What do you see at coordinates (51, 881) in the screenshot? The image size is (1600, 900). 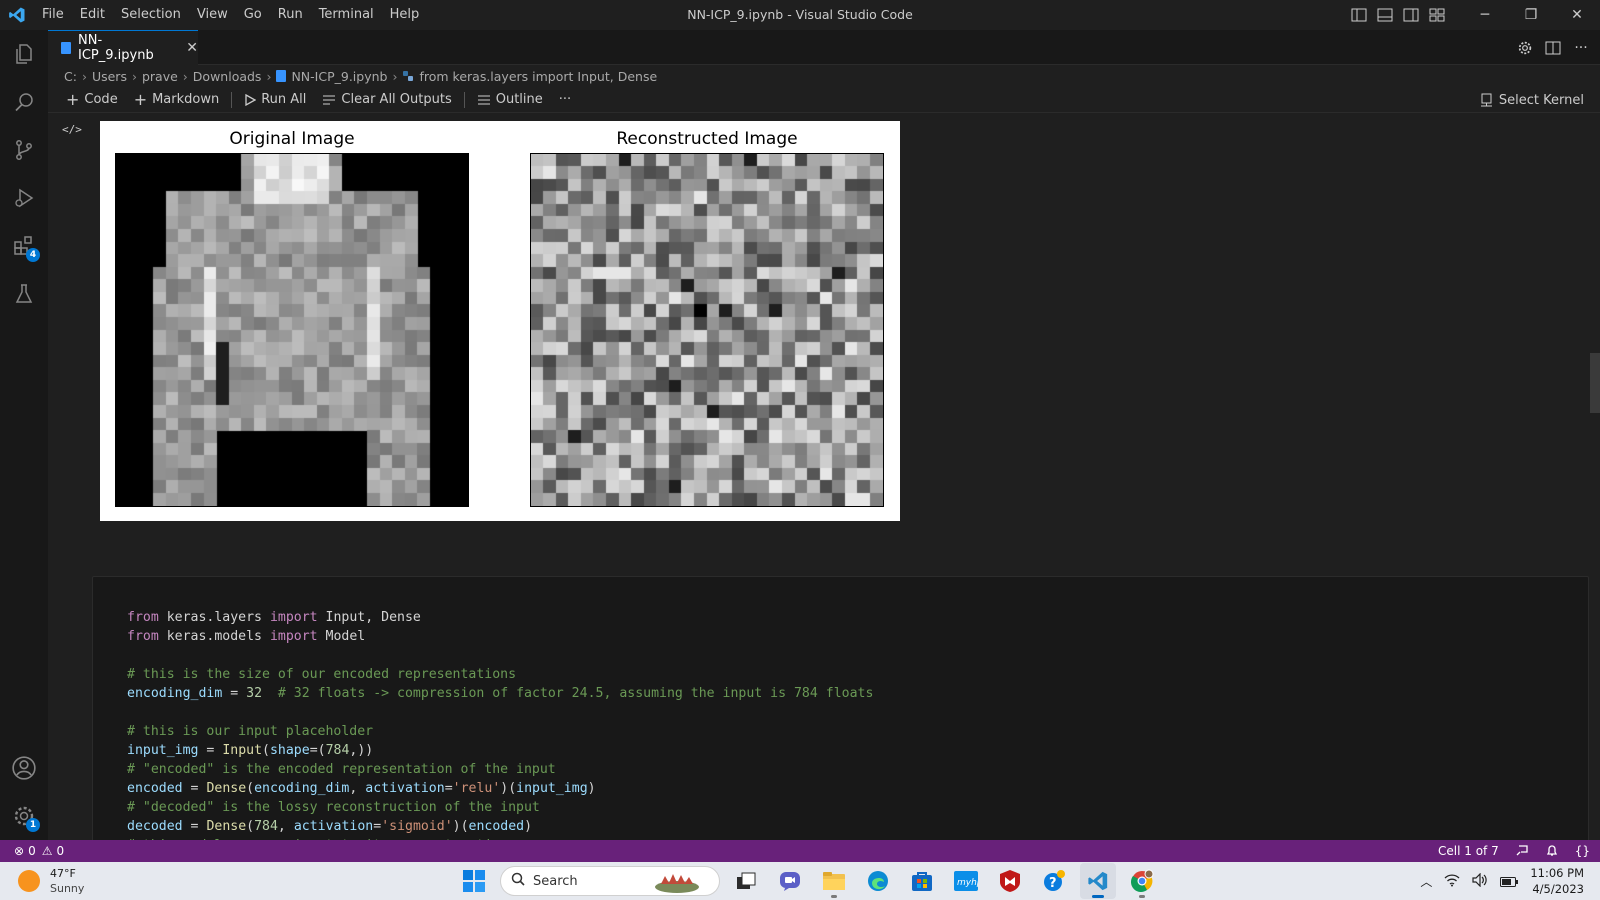 I see `weather-widget: 47°F Sunny` at bounding box center [51, 881].